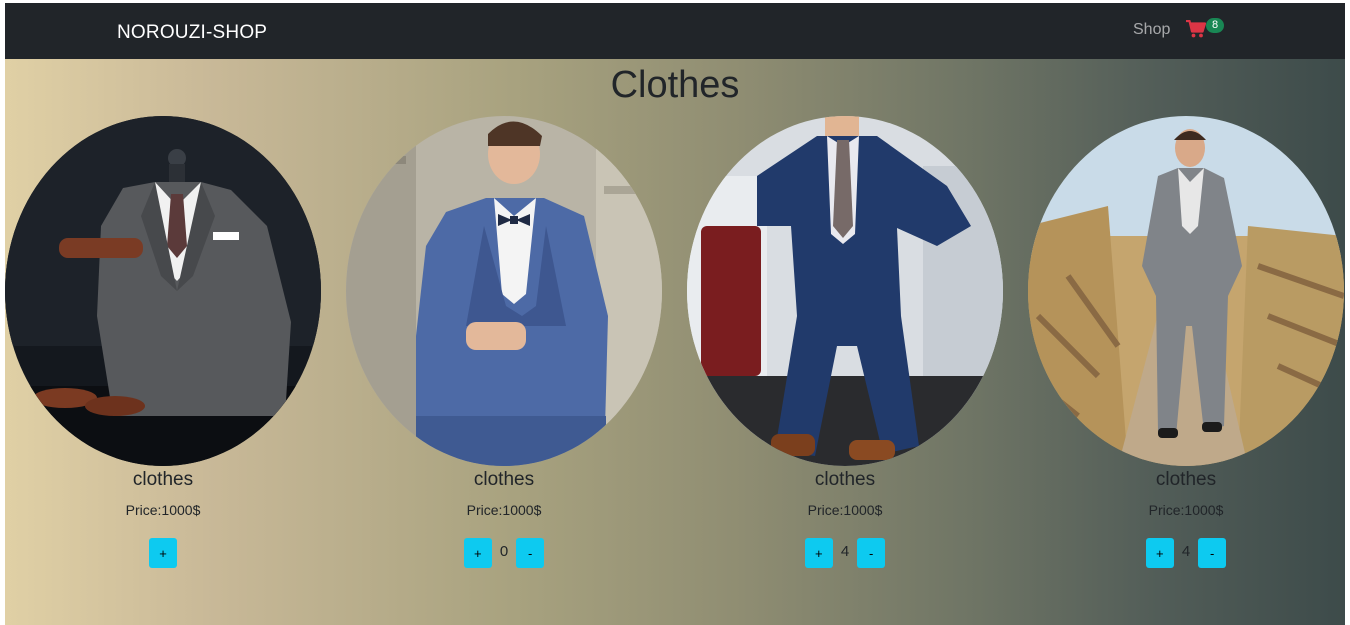  I want to click on add-to-cart-button: +, so click(163, 553).